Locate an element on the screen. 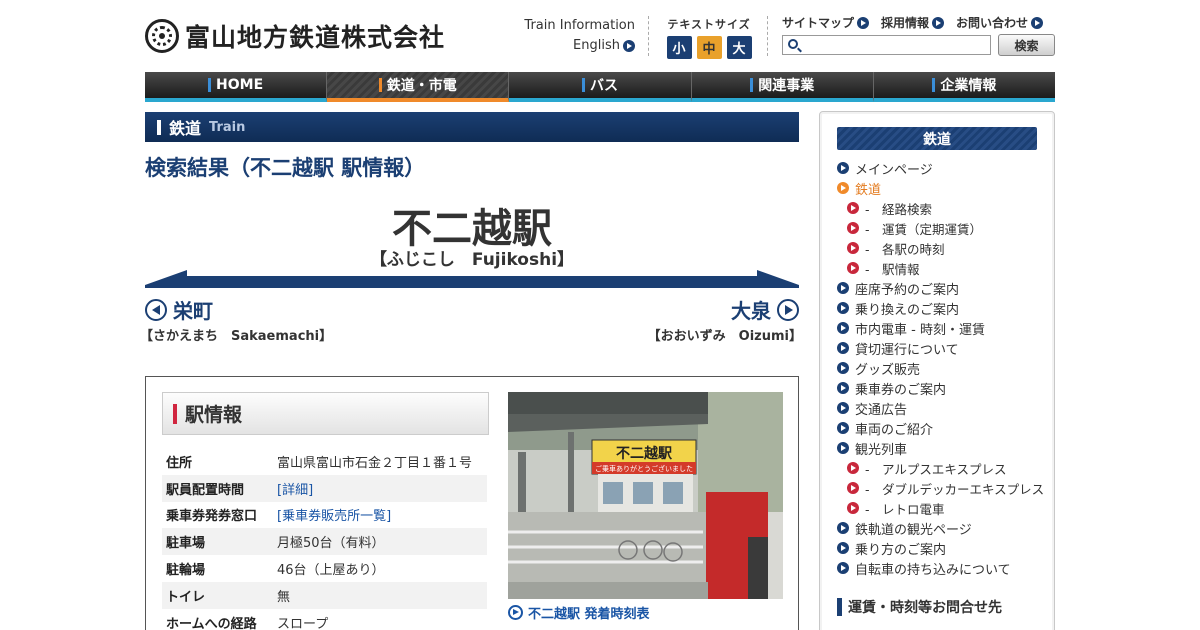  table-row: 駐輪場 46台（上屋あり） is located at coordinates (324, 568).